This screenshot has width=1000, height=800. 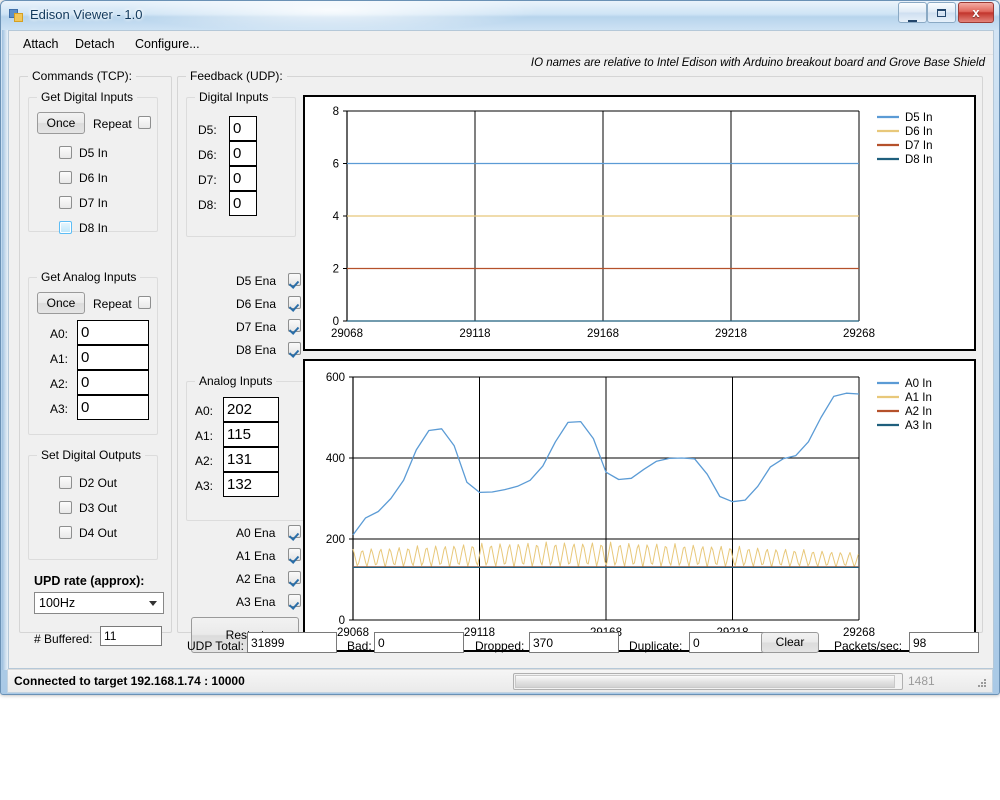 I want to click on udp-rate-value: 100Hz, so click(x=57, y=603).